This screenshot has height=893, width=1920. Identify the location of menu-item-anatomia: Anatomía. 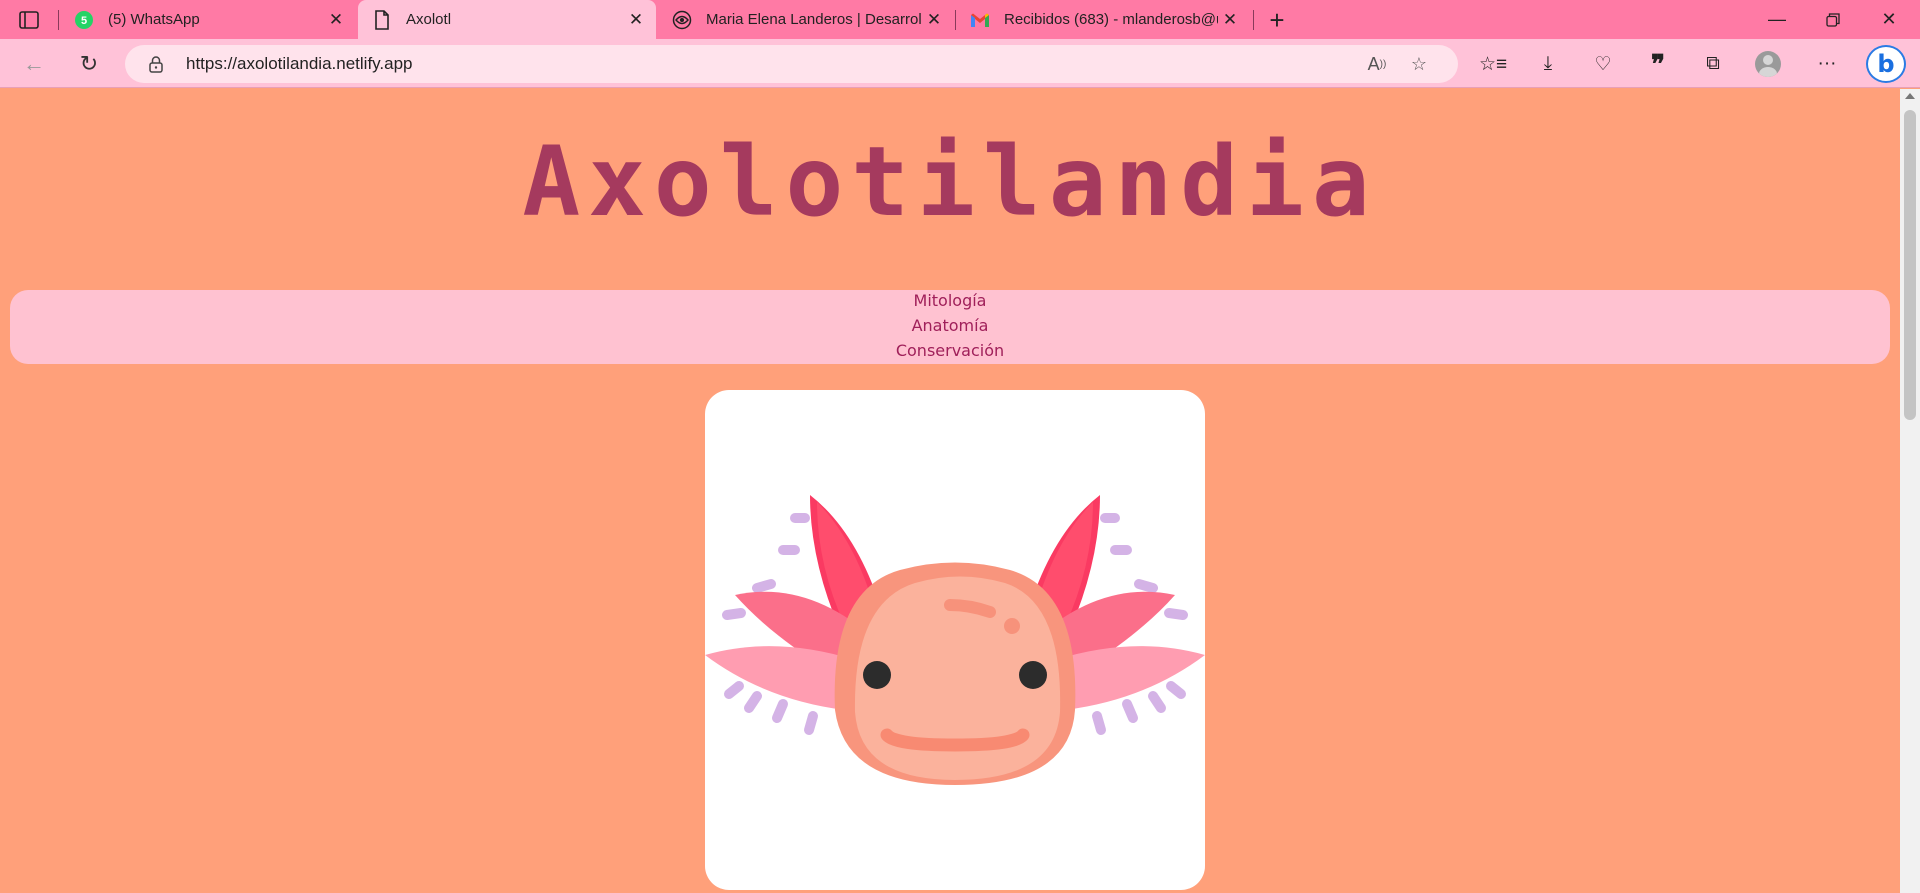
(950, 326).